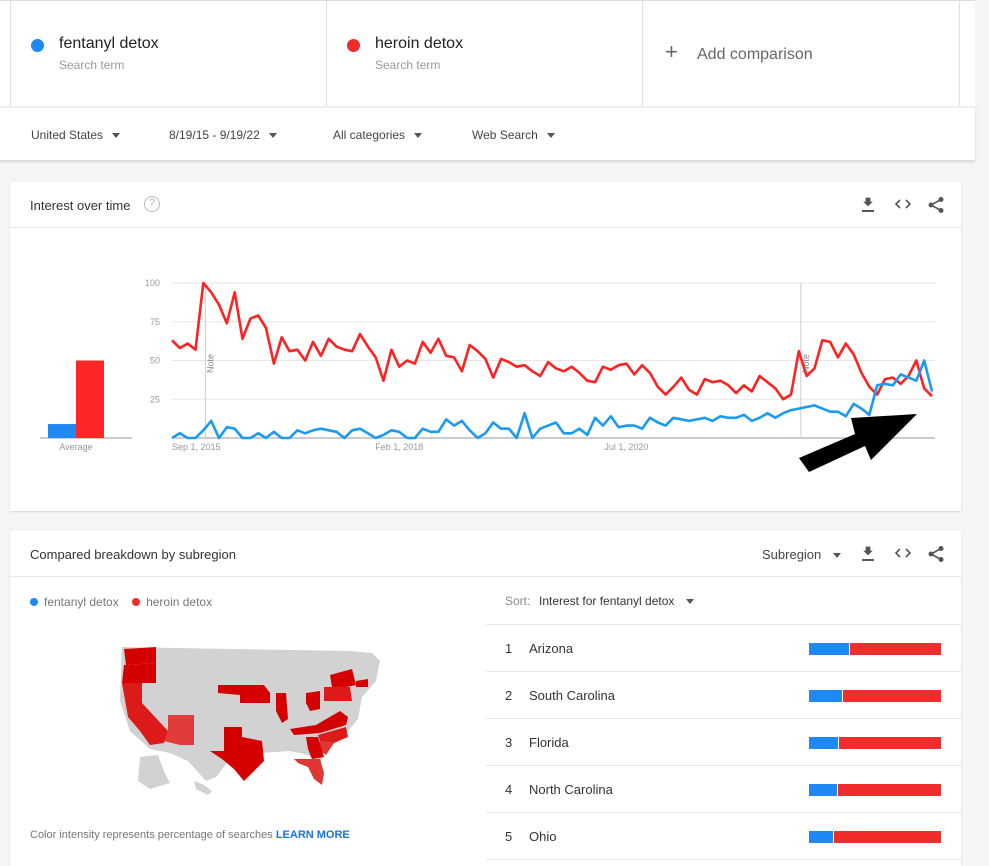  I want to click on x-tick-label: Feb 1, 2018, so click(399, 447).